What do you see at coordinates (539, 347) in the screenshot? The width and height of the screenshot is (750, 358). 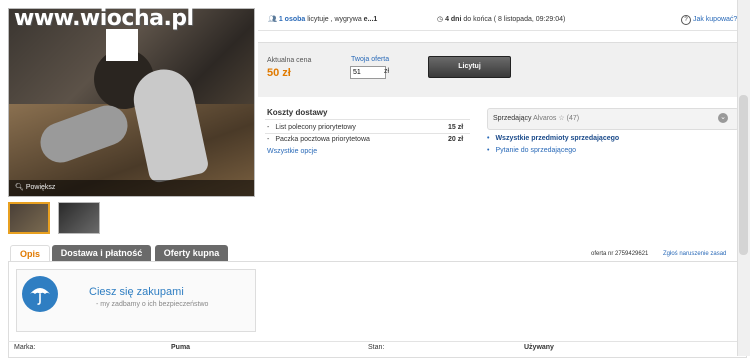 I see `param-value: Używany` at bounding box center [539, 347].